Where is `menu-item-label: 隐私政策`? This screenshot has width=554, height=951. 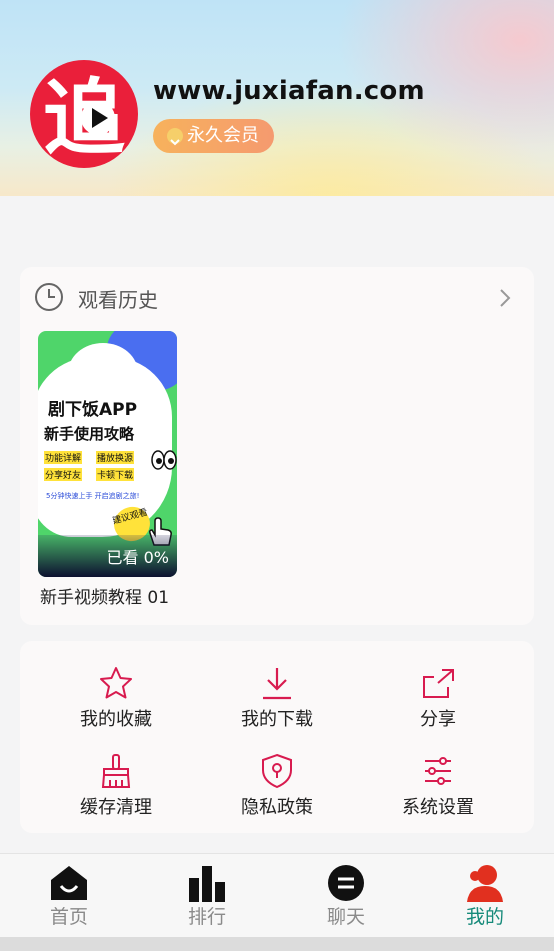
menu-item-label: 隐私政策 is located at coordinates (277, 807).